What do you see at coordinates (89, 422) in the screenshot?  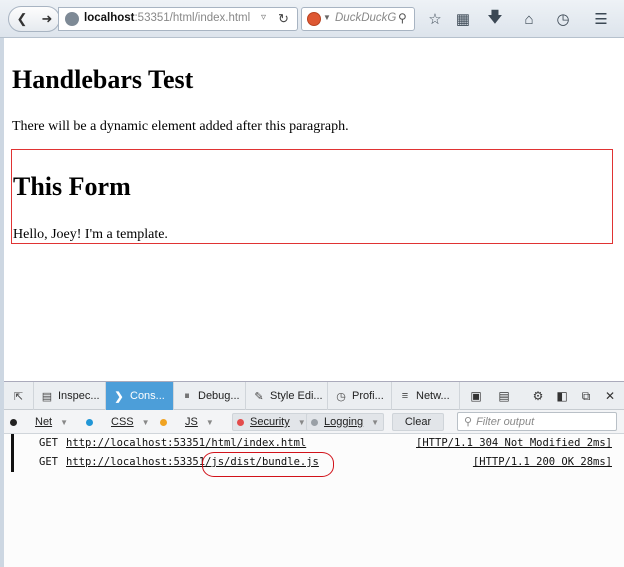 I see `css-dot-icon` at bounding box center [89, 422].